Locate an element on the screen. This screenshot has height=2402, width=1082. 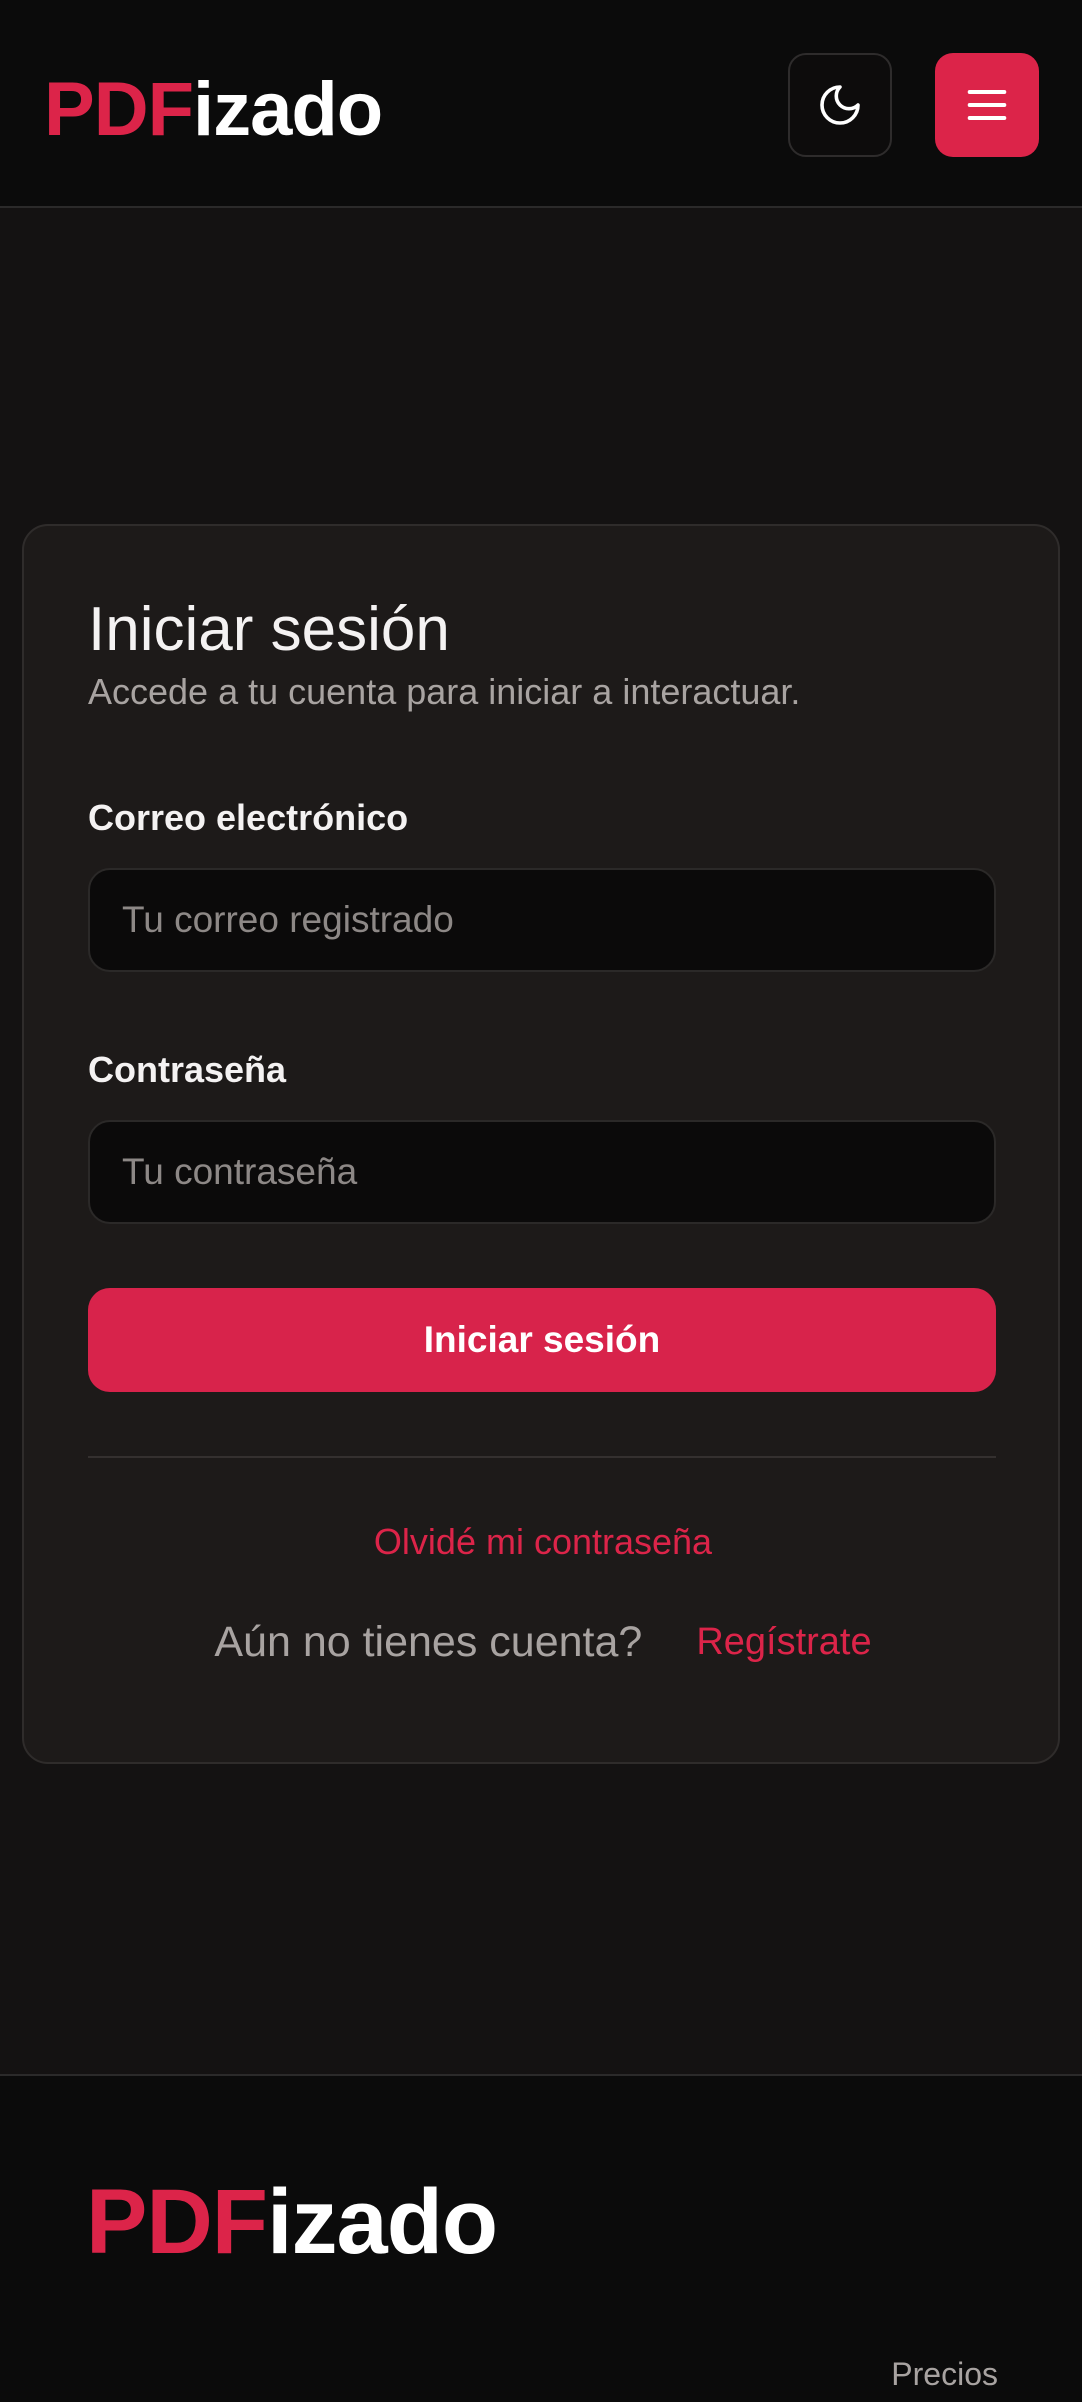
footer-logo-rest: izado is located at coordinates (382, 2222).